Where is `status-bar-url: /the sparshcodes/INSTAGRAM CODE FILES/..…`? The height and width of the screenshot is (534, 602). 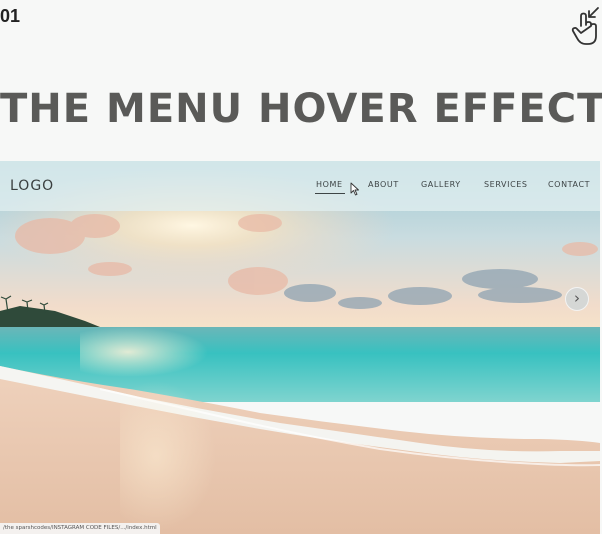 status-bar-url: /the sparshcodes/INSTAGRAM CODE FILES/..… is located at coordinates (80, 528).